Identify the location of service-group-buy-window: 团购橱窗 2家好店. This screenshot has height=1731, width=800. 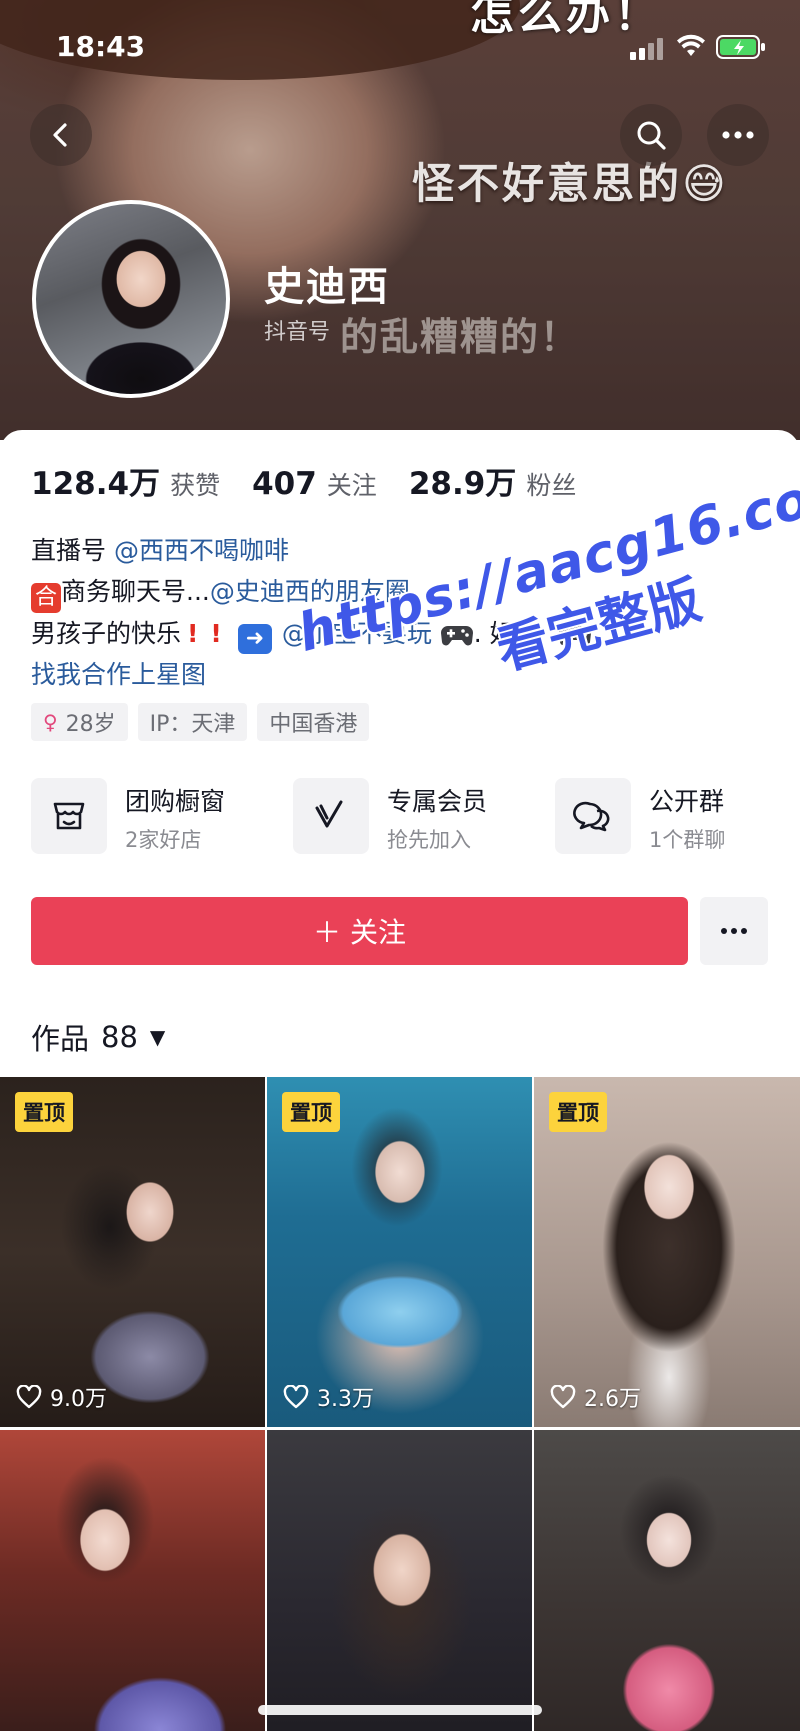
(151, 818).